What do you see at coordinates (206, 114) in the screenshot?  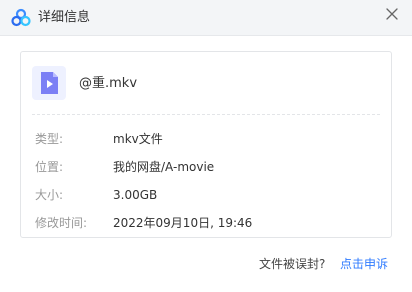 I see `divider` at bounding box center [206, 114].